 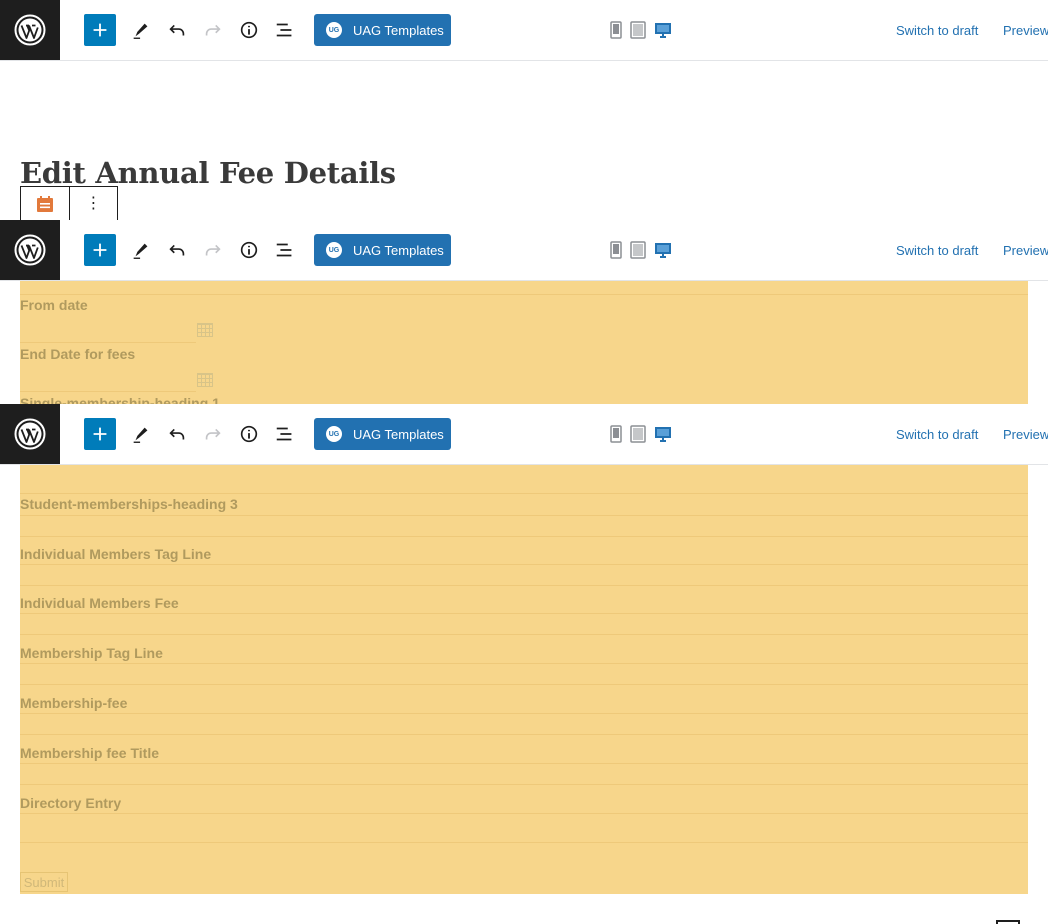 I want to click on field-label-end-date: End Date for fees, so click(x=78, y=354).